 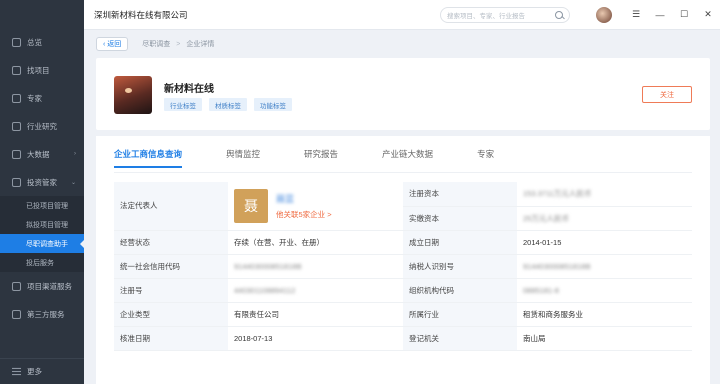 I want to click on sidebar-sub-planned: 拟投项目管理, so click(x=42, y=224).